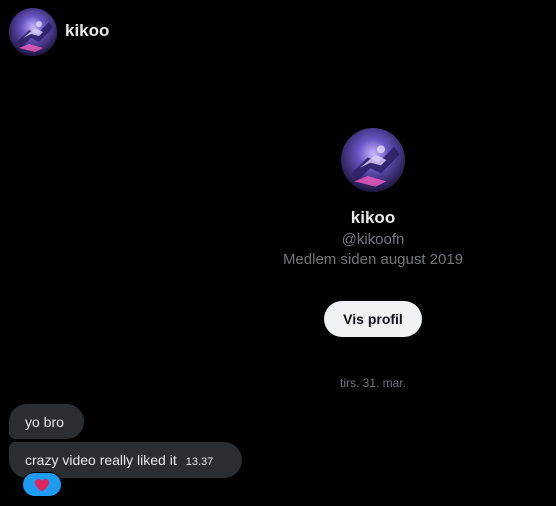 The image size is (556, 506). I want to click on message-reaction, so click(42, 484).